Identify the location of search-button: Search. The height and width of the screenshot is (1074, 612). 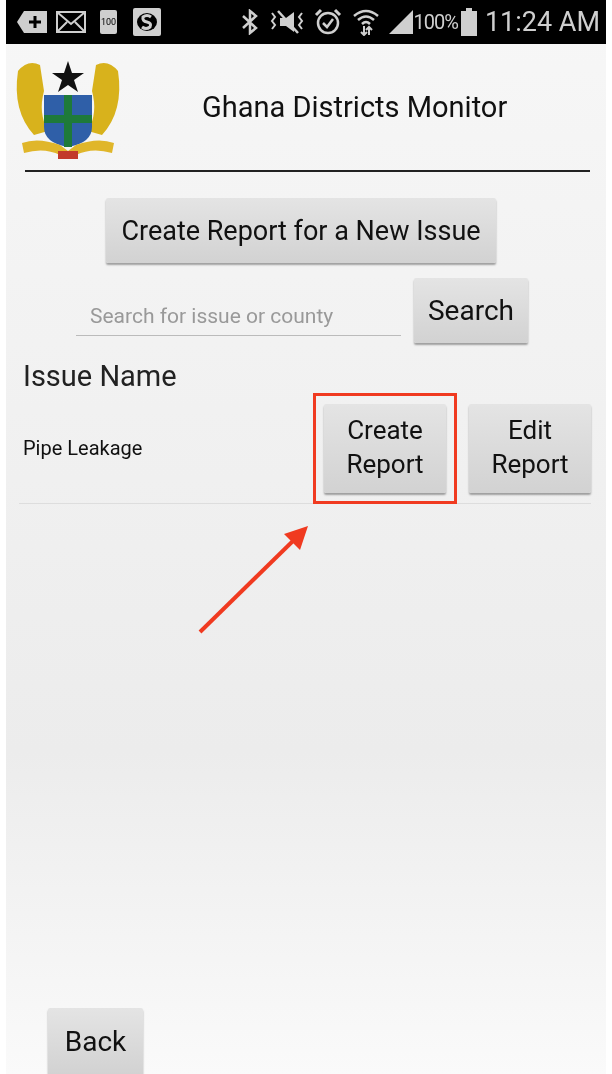
(471, 310).